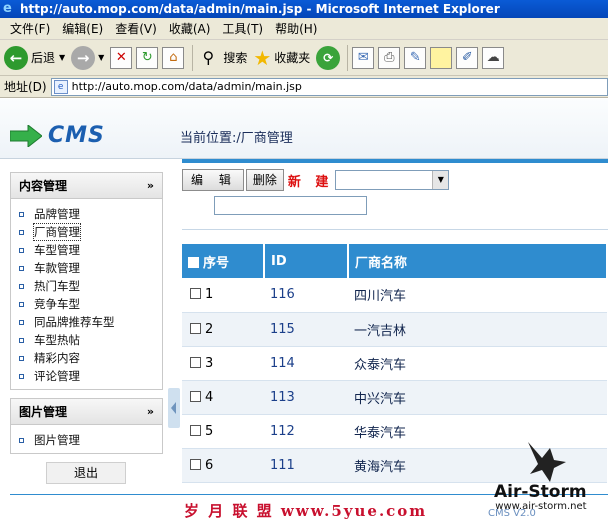 This screenshot has width=608, height=521. Describe the element at coordinates (236, 138) in the screenshot. I see `breadcrumb: 当前位置:/厂商管理` at that location.